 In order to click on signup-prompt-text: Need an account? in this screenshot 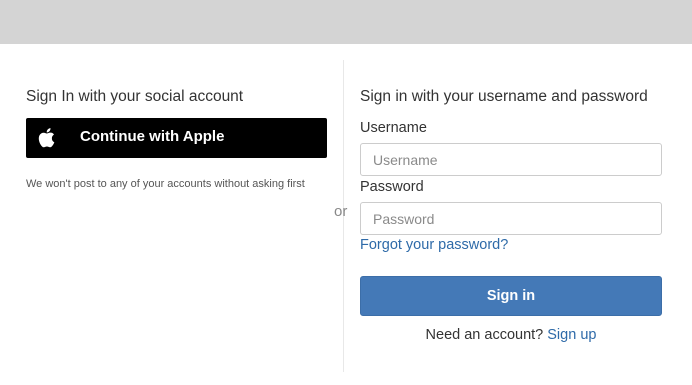, I will do `click(484, 335)`.